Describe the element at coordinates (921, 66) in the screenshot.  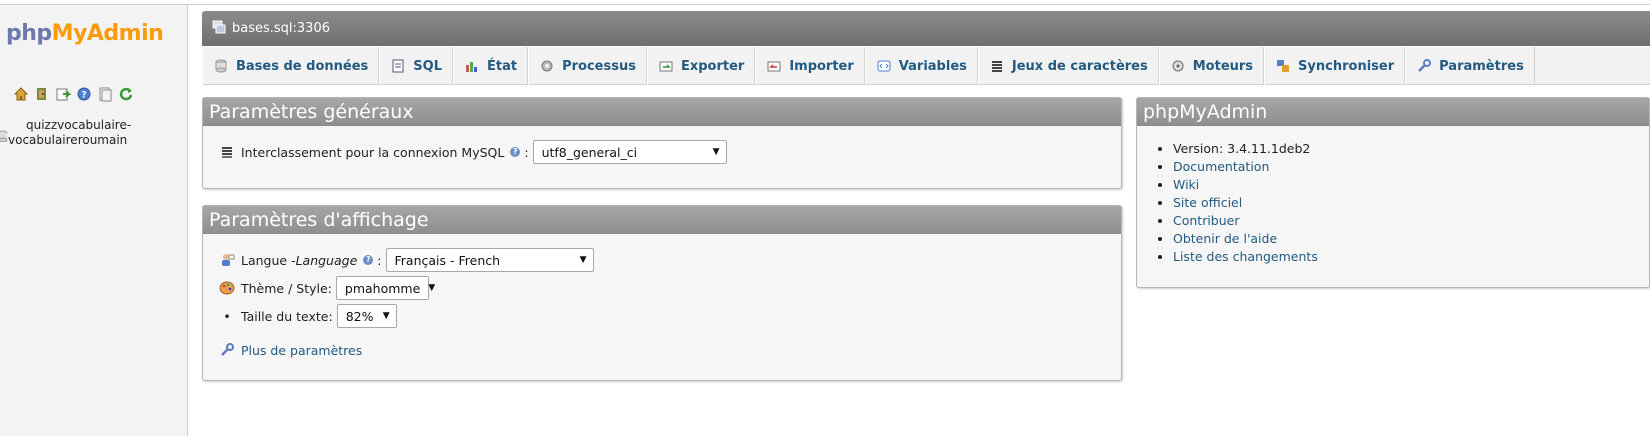
I see `tab-variables: Variables` at that location.